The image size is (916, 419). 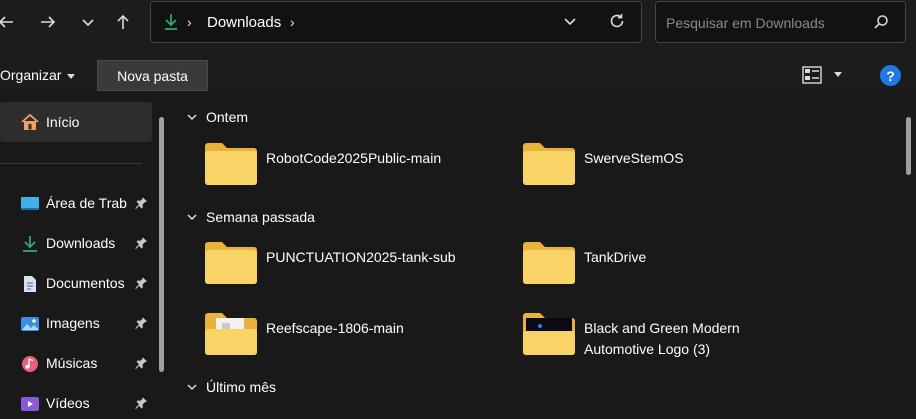 What do you see at coordinates (244, 22) in the screenshot?
I see `breadcrumb-downloads: Downloads` at bounding box center [244, 22].